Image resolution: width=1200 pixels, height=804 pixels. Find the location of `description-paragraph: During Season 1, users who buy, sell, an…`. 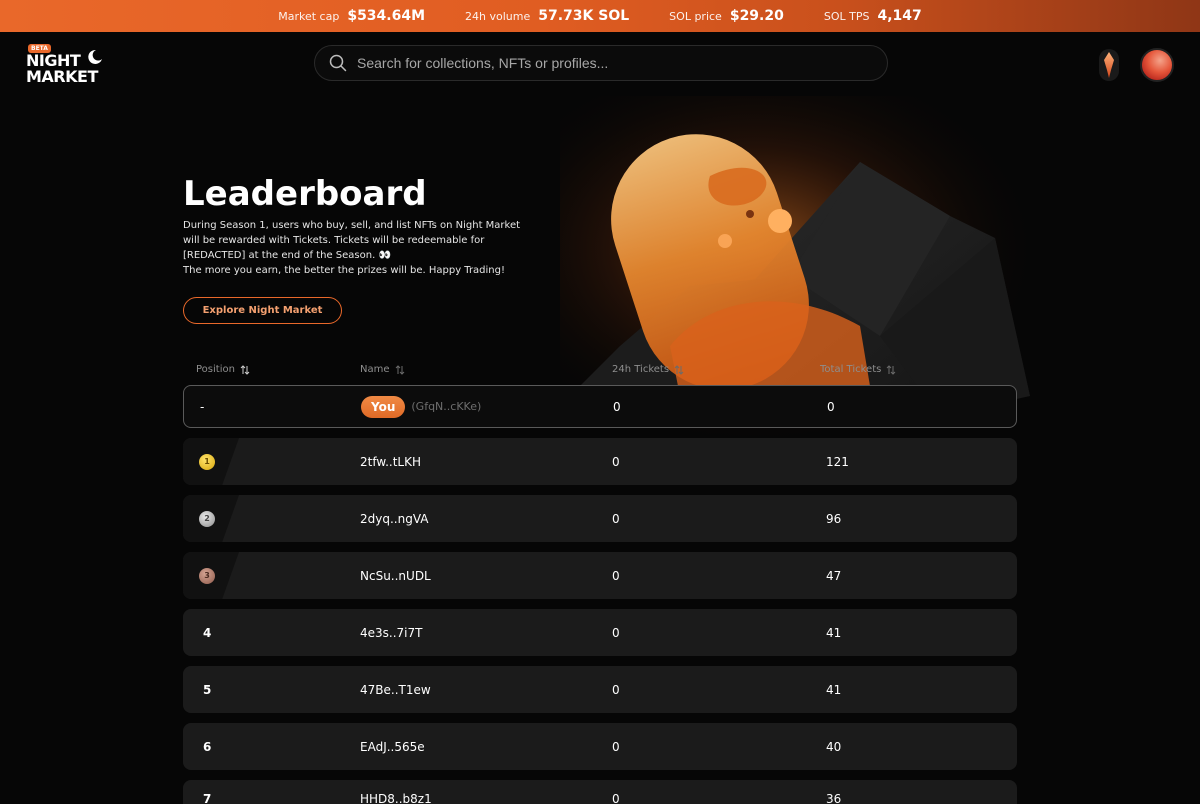

description-paragraph: During Season 1, users who buy, sell, an… is located at coordinates (352, 240).